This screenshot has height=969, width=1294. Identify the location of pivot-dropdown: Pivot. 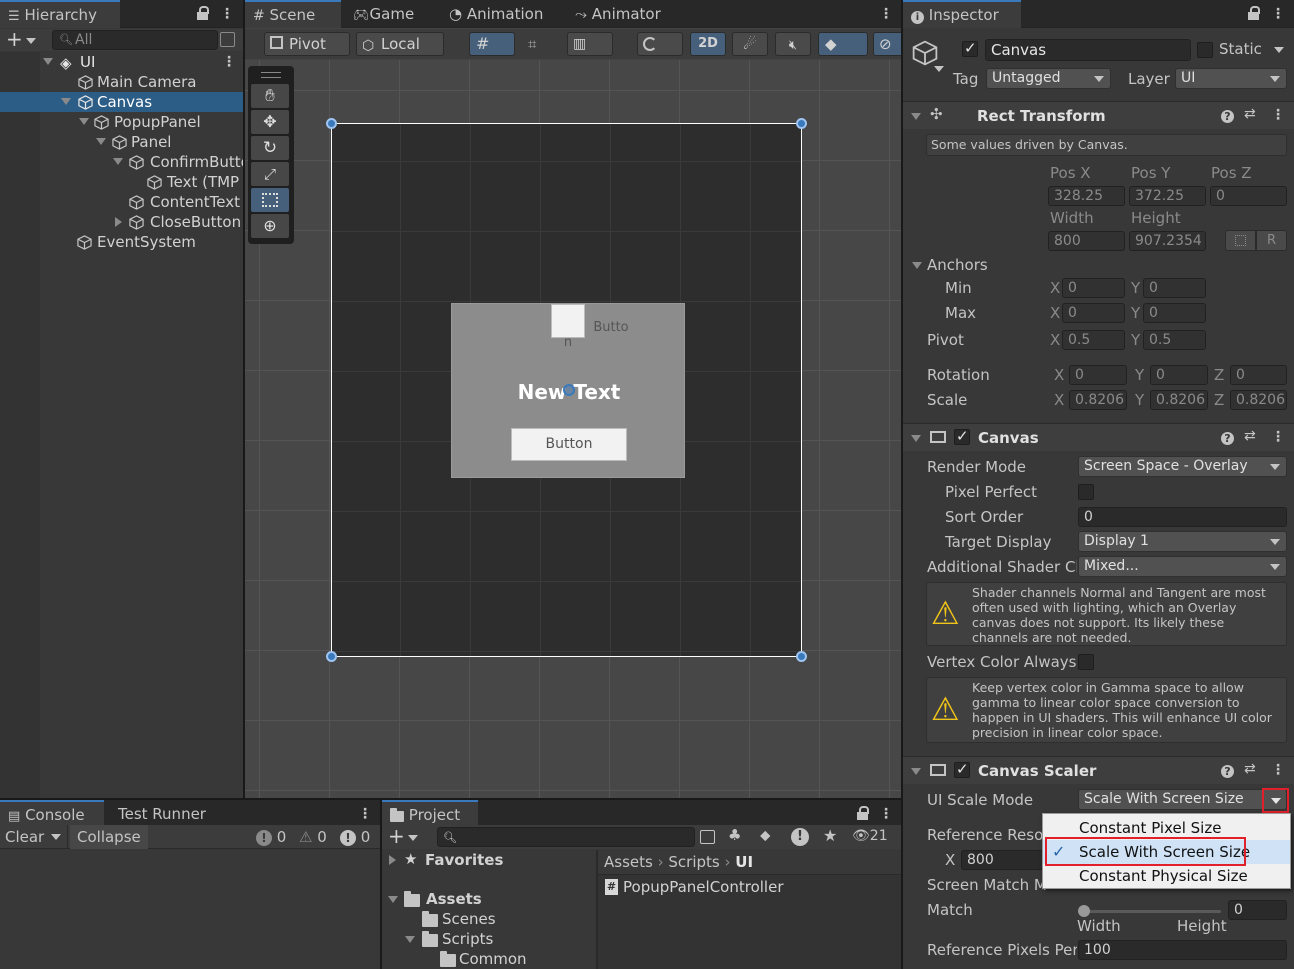
(307, 44).